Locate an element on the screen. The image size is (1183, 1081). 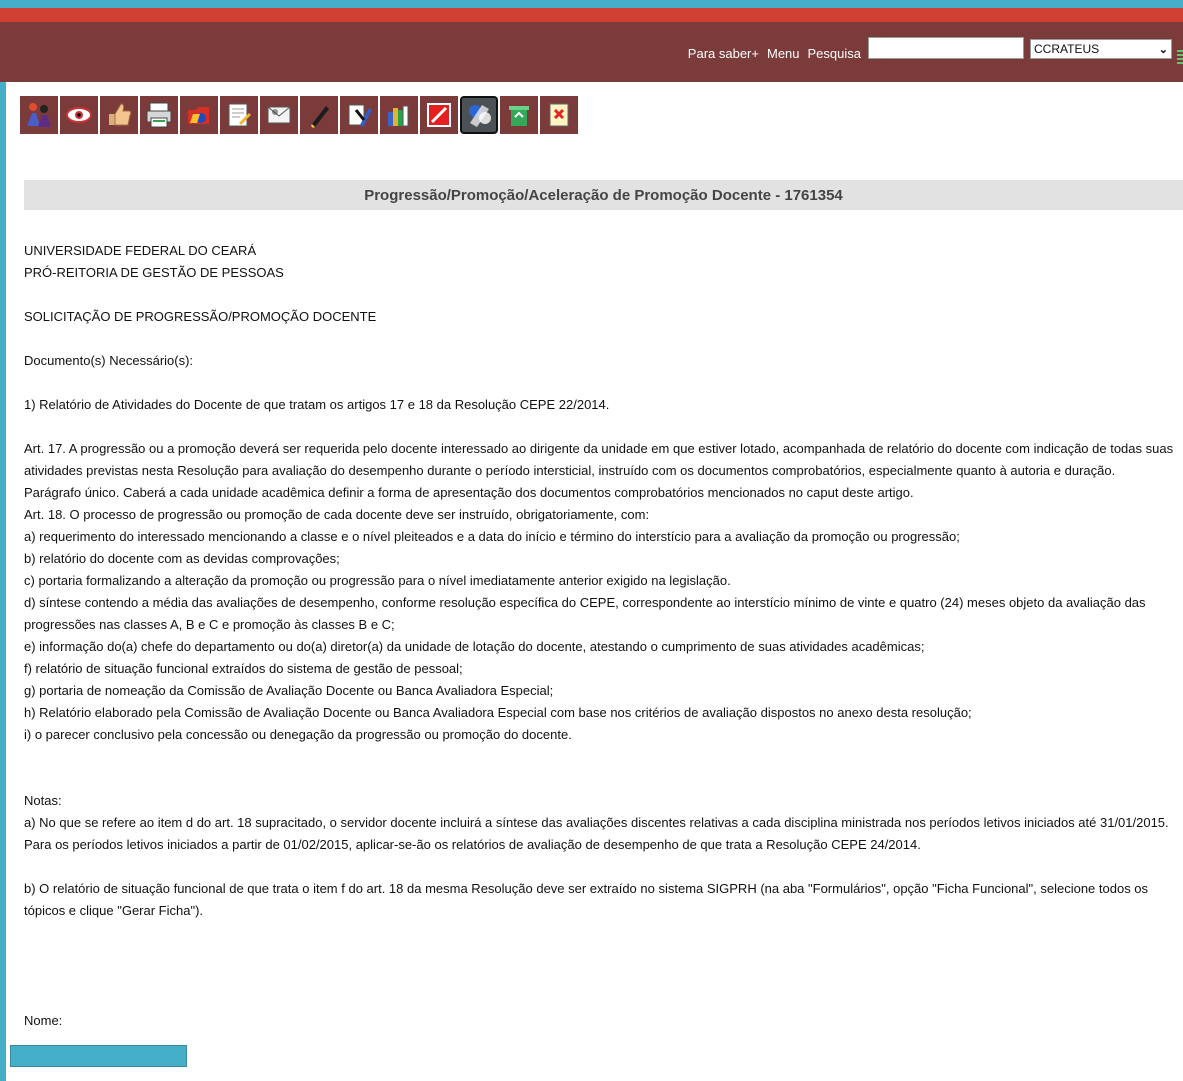
red-stop-icon is located at coordinates (439, 115).